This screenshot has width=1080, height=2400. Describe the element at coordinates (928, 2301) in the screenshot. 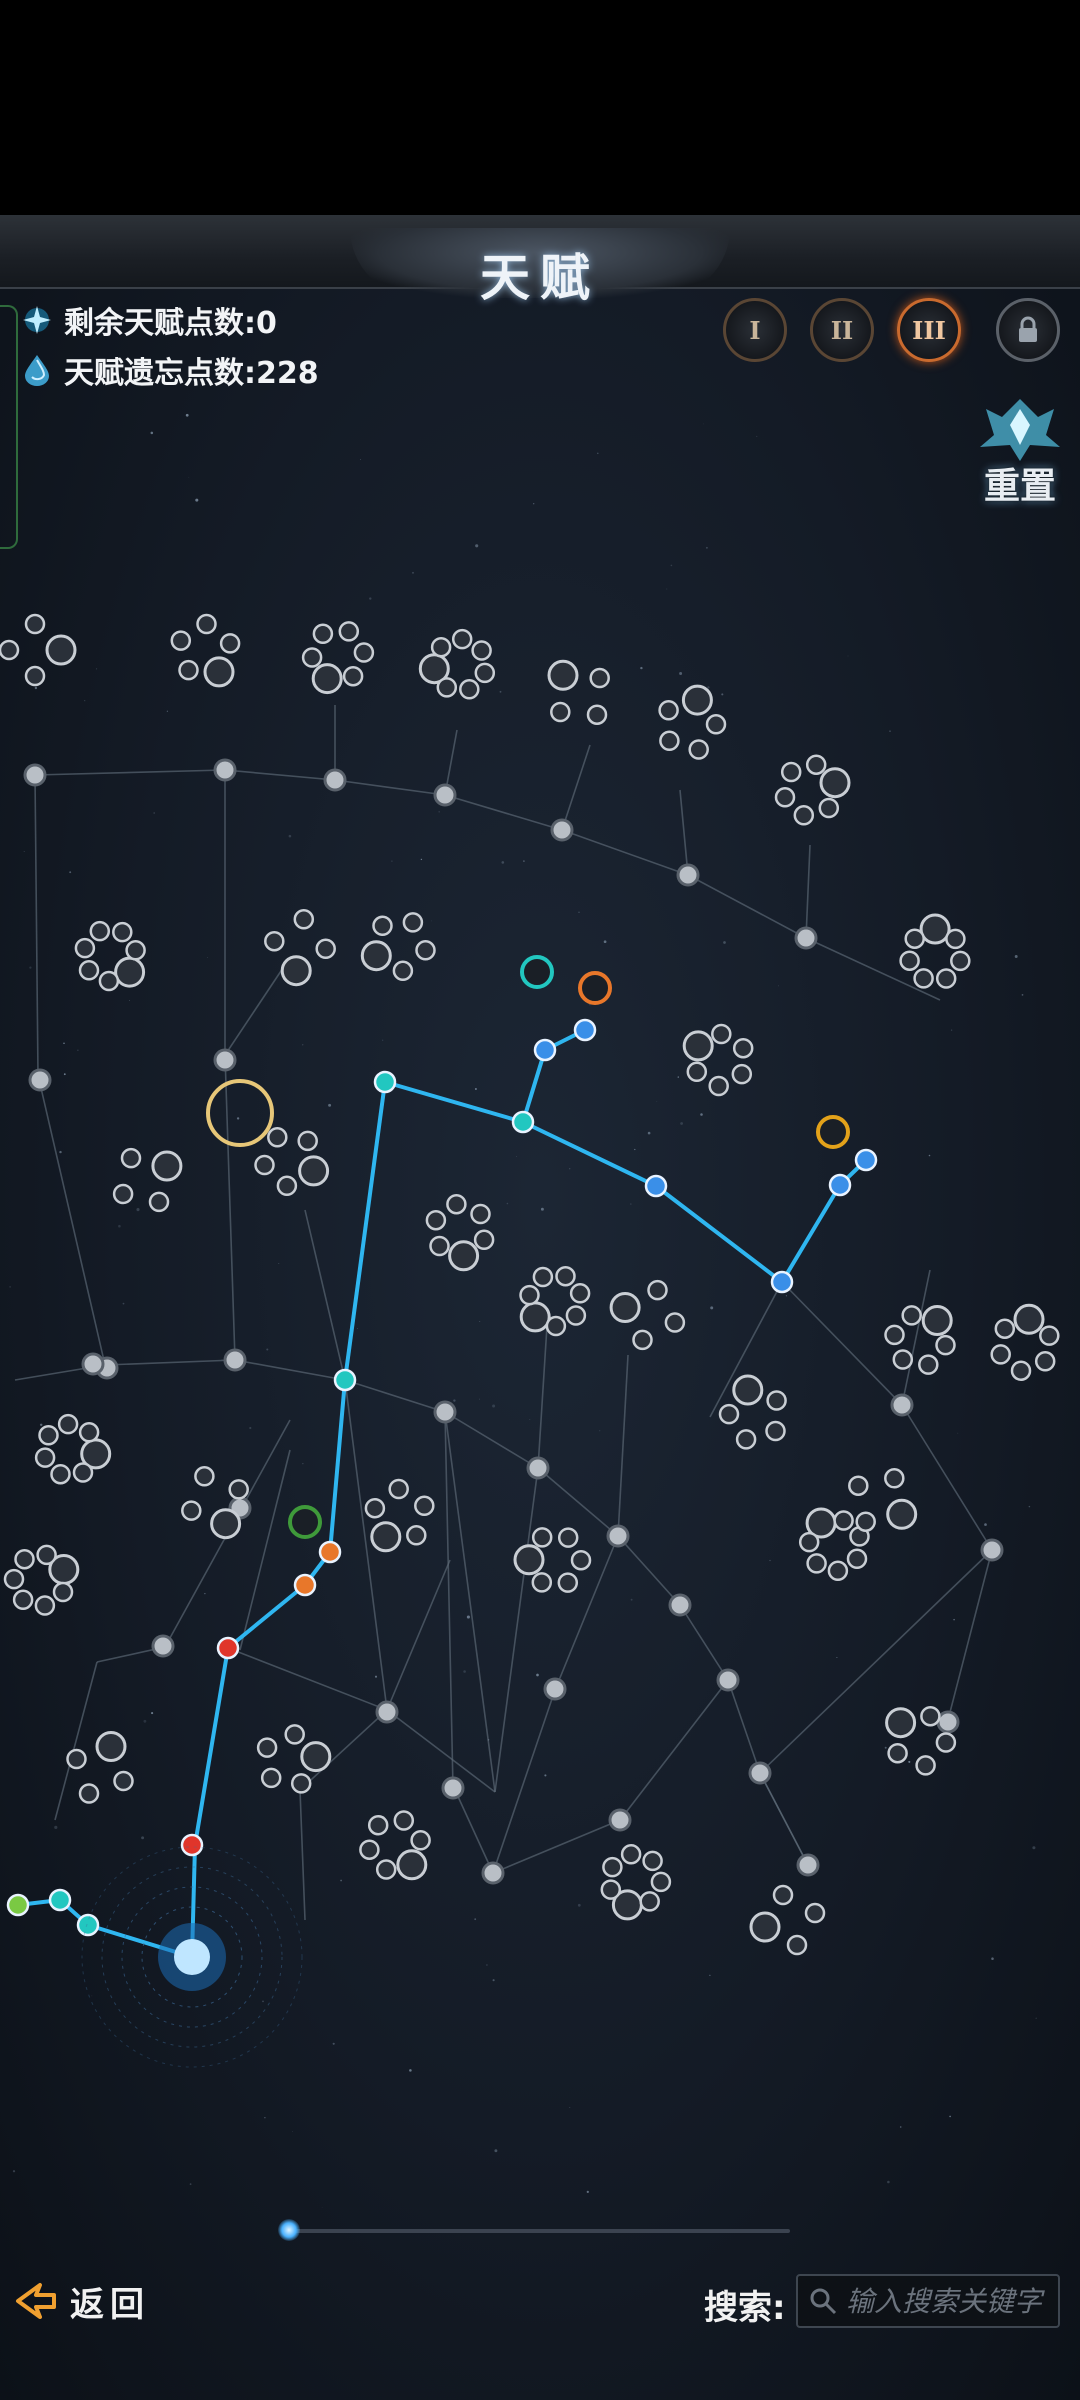

I see `search-box` at that location.